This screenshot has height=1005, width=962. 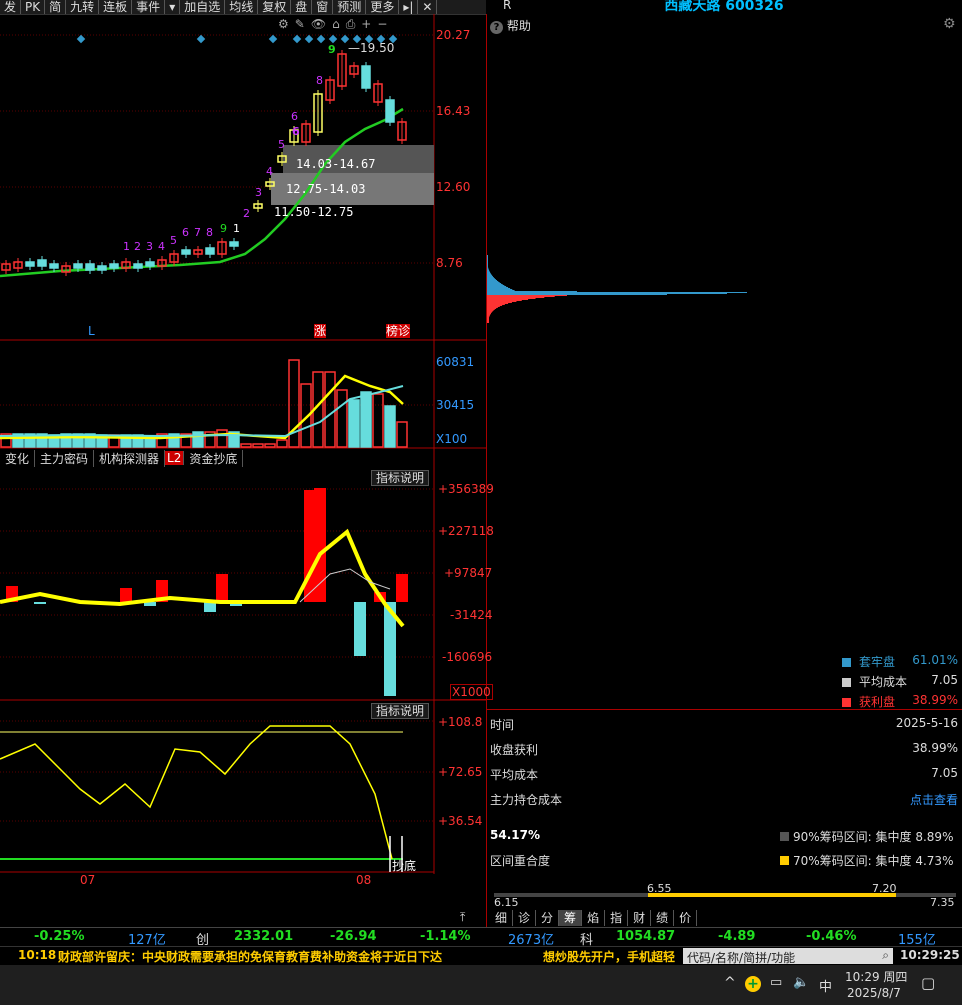 What do you see at coordinates (548, 918) in the screenshot?
I see `right-tab: 分` at bounding box center [548, 918].